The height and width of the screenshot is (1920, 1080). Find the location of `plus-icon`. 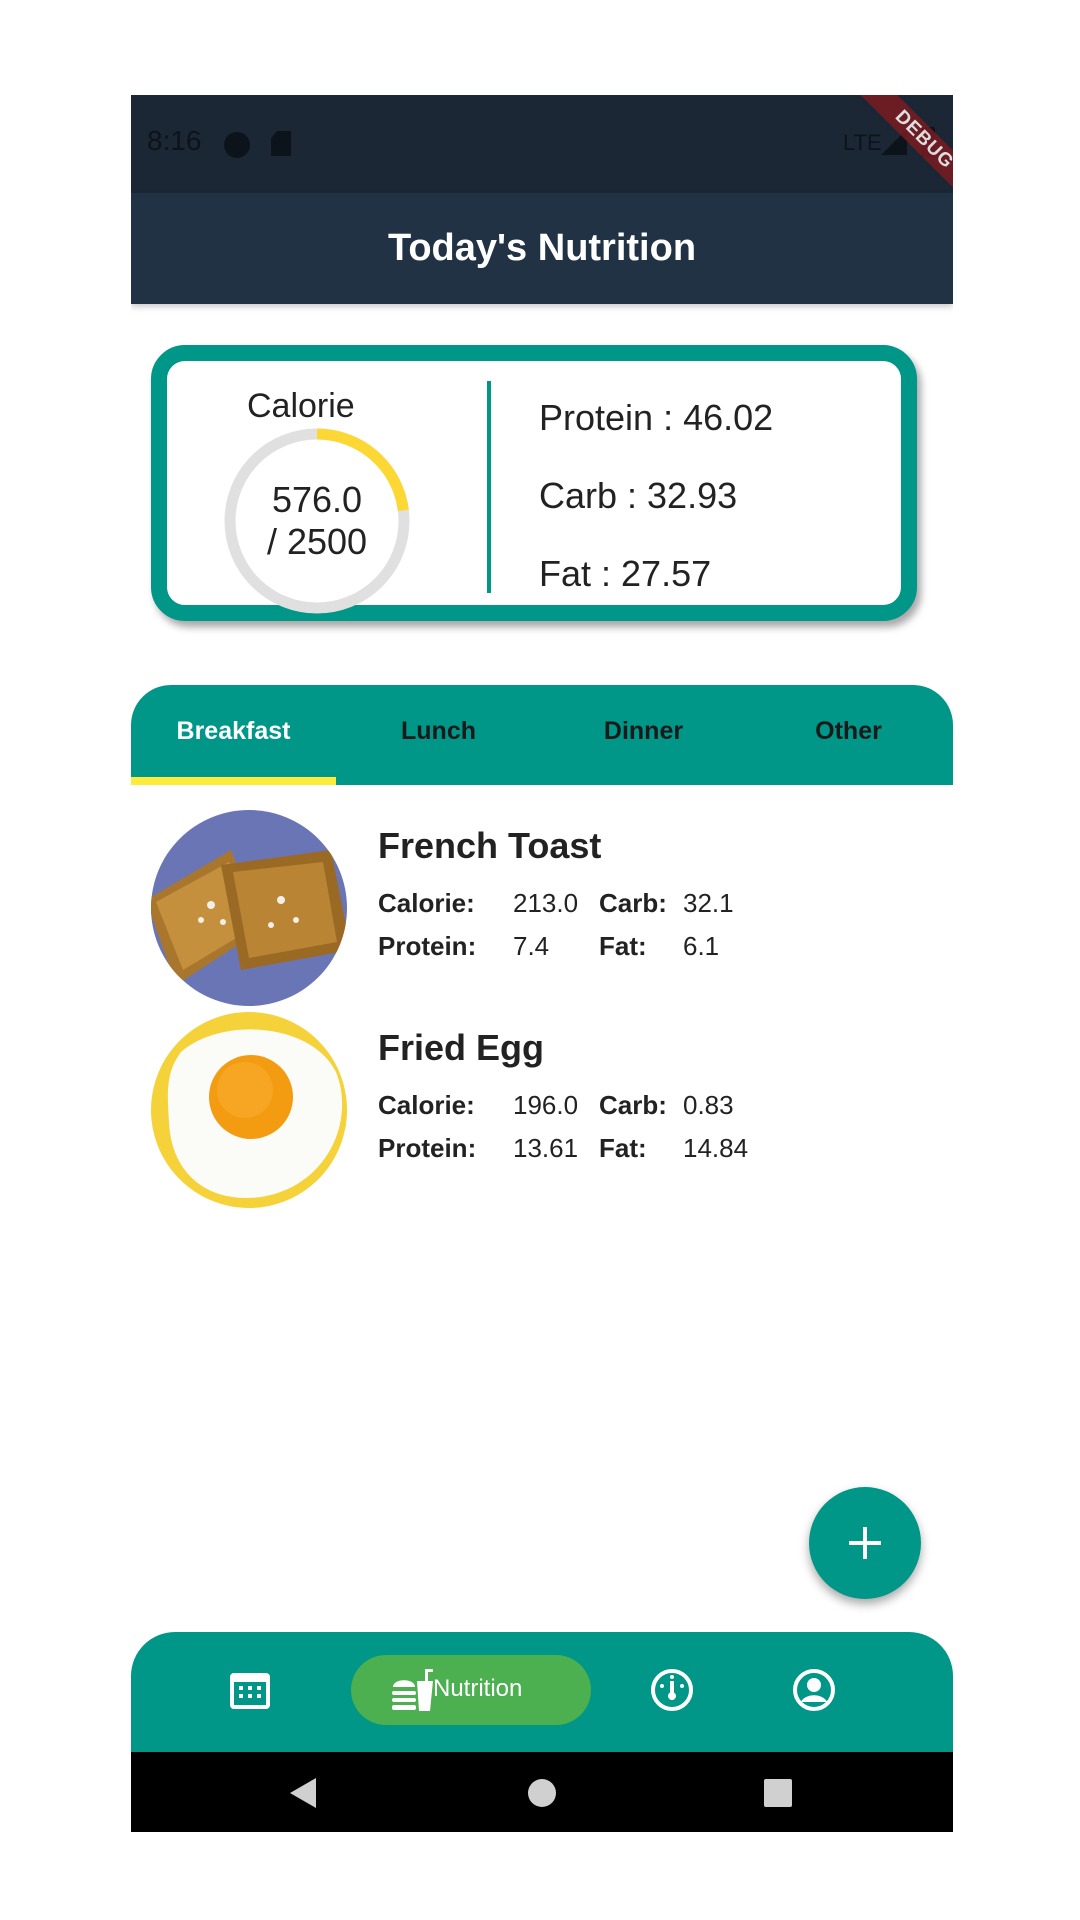

plus-icon is located at coordinates (865, 1543).